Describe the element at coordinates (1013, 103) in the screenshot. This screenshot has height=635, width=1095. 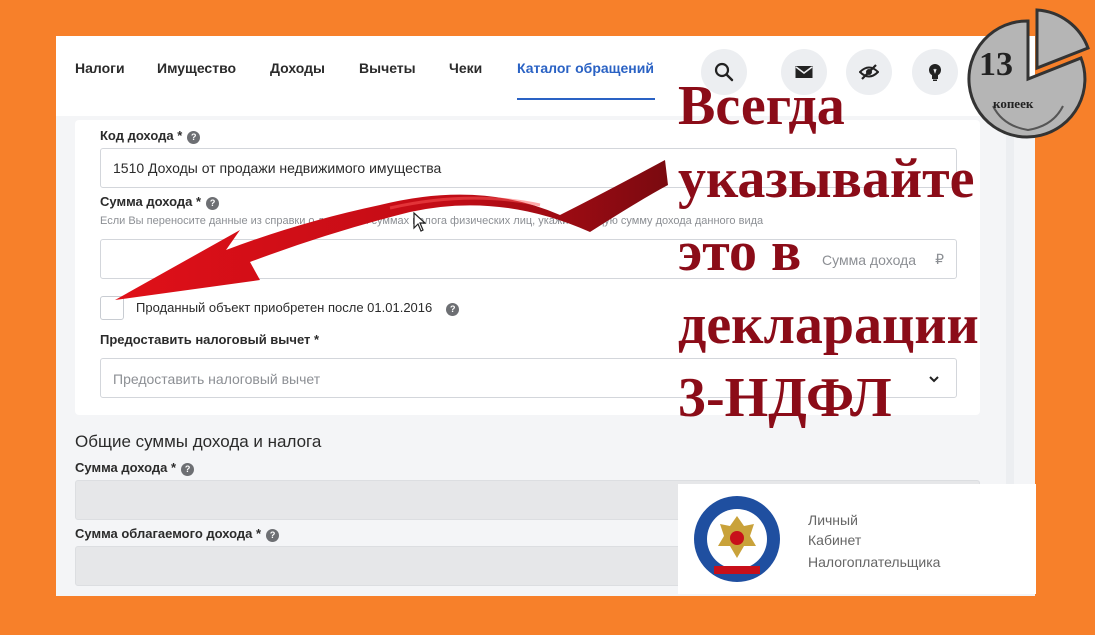
I see `coin-word: копеек` at that location.